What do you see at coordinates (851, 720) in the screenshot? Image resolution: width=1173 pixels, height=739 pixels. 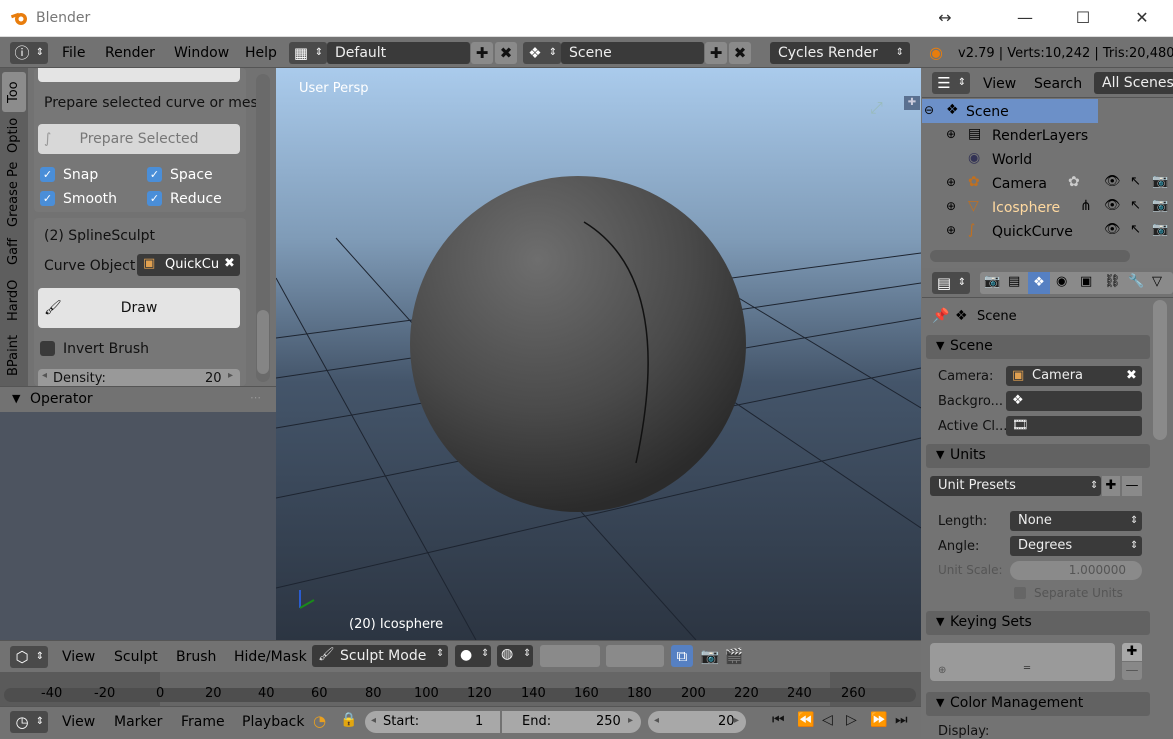 I see `play-icon: ▷` at bounding box center [851, 720].